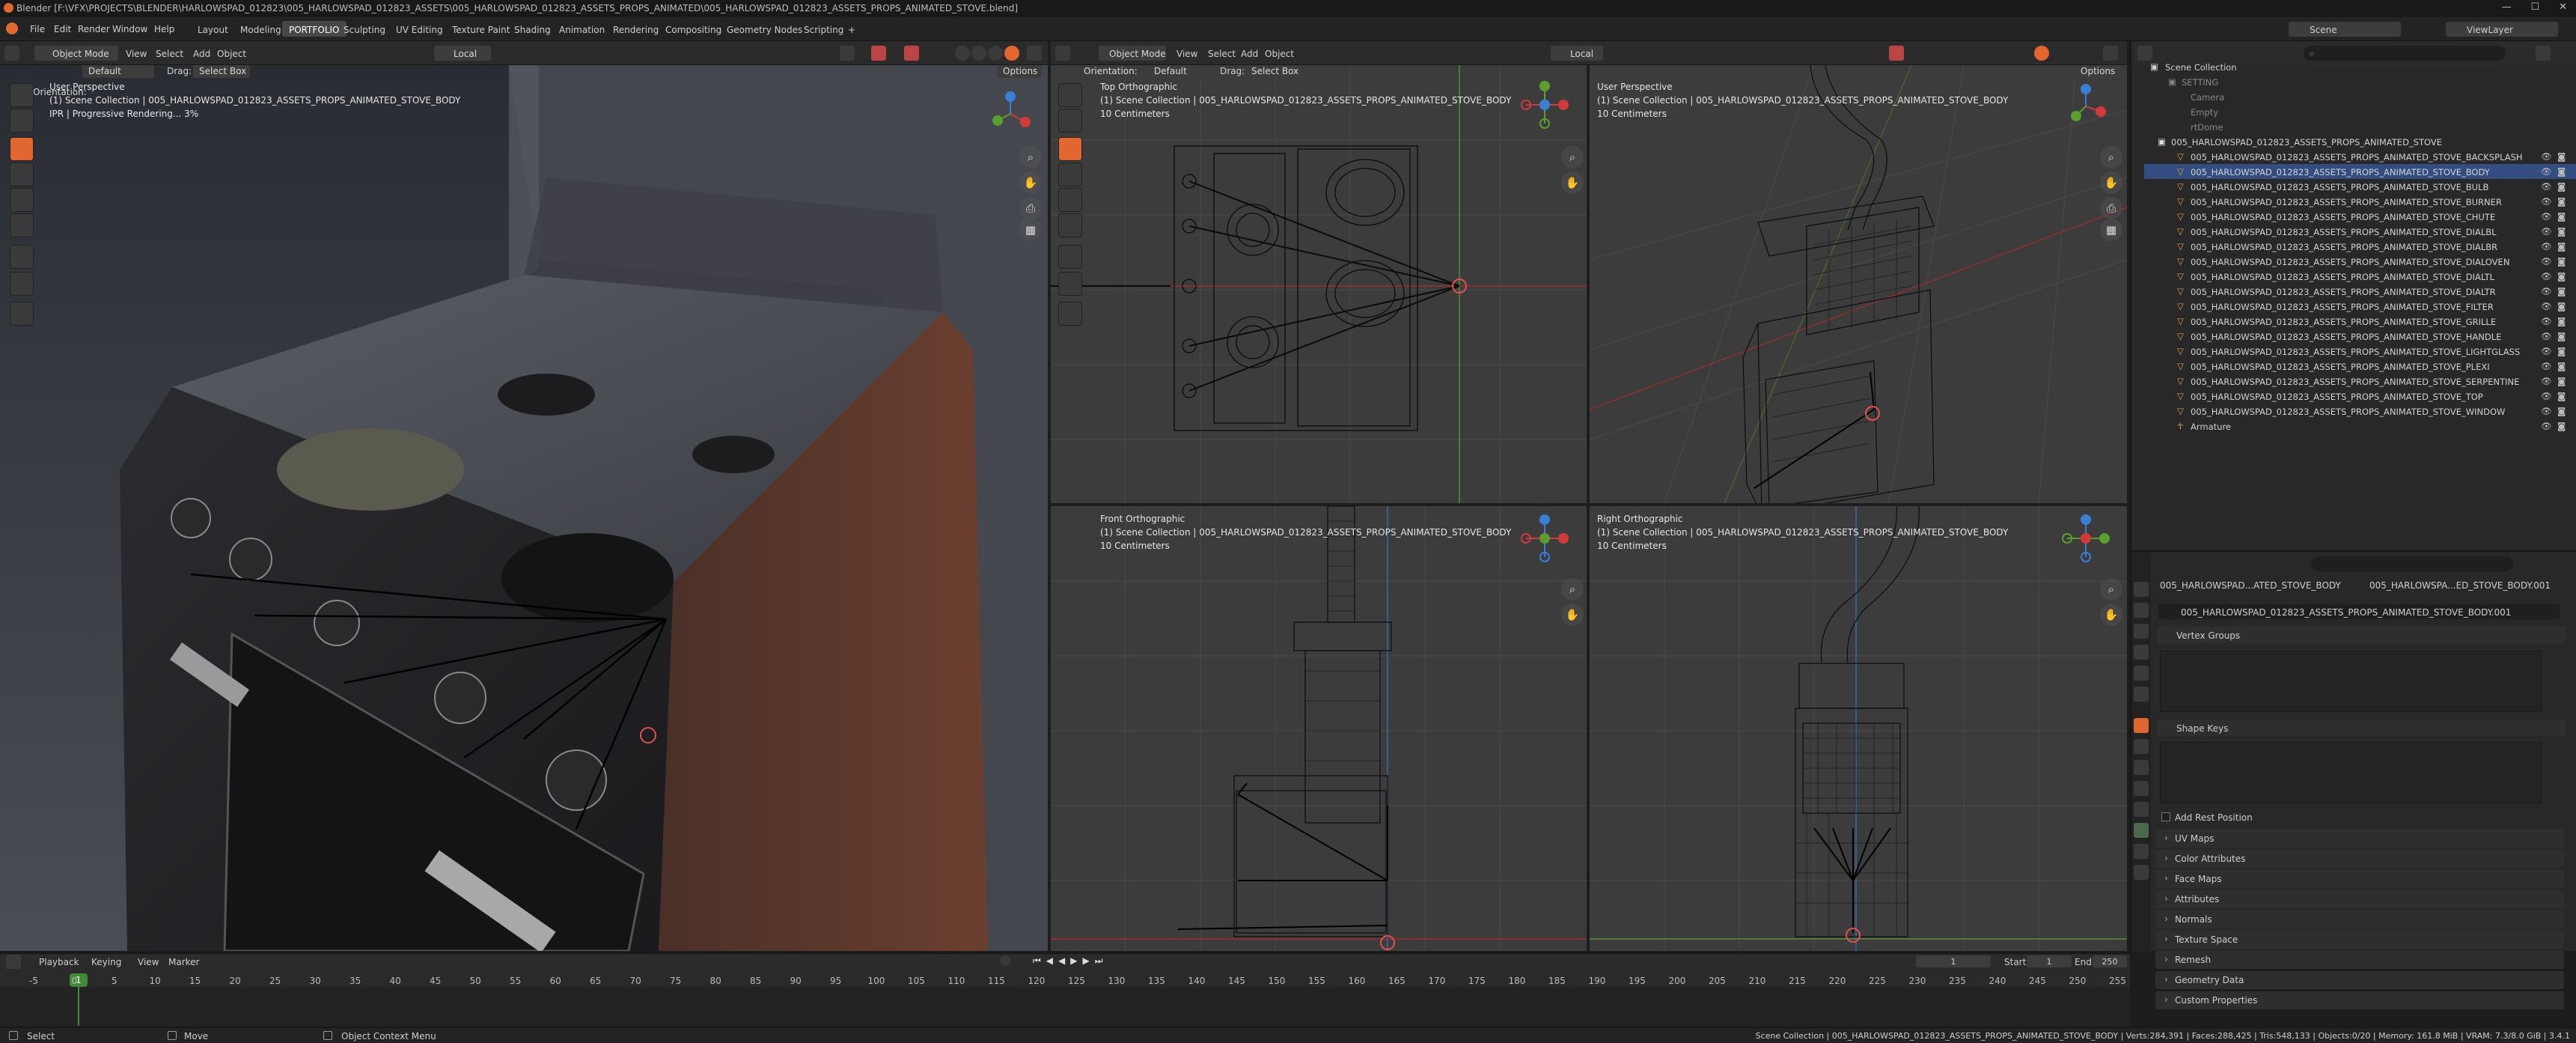 Image resolution: width=2576 pixels, height=1043 pixels. What do you see at coordinates (2360, 111) in the screenshot?
I see `outliner-row: Empty` at bounding box center [2360, 111].